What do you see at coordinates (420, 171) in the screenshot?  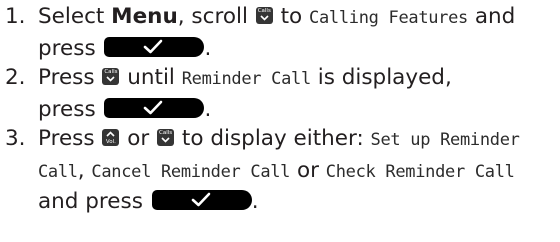 I see `display-text: Check Reminder Call` at bounding box center [420, 171].